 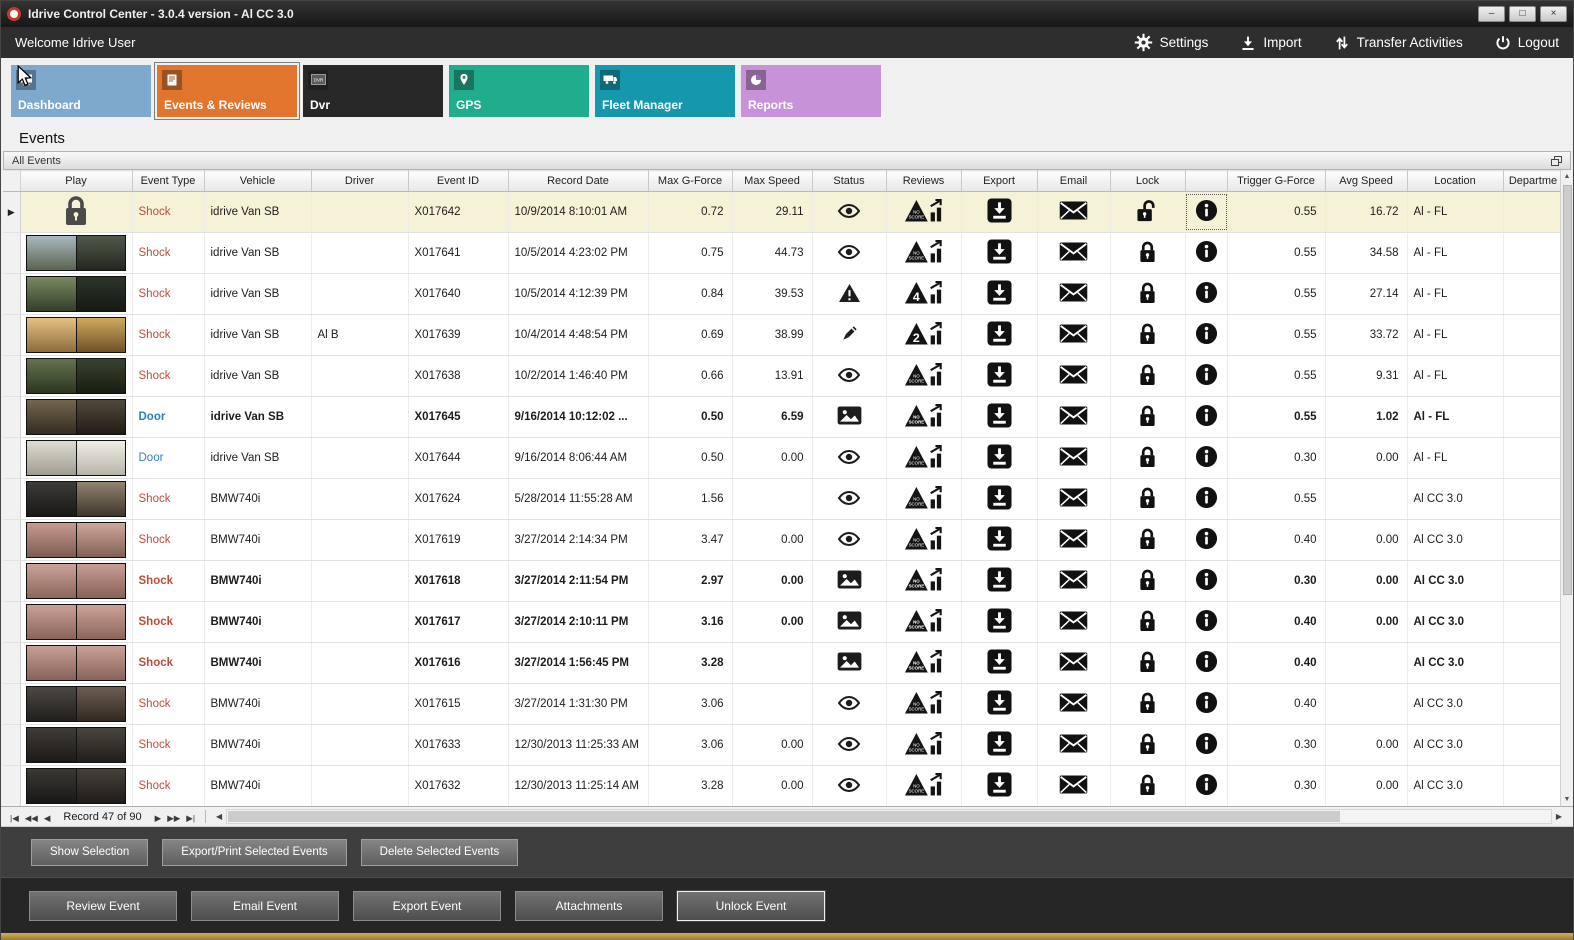 I want to click on delete-selected-button: Delete Selected Events, so click(x=439, y=852).